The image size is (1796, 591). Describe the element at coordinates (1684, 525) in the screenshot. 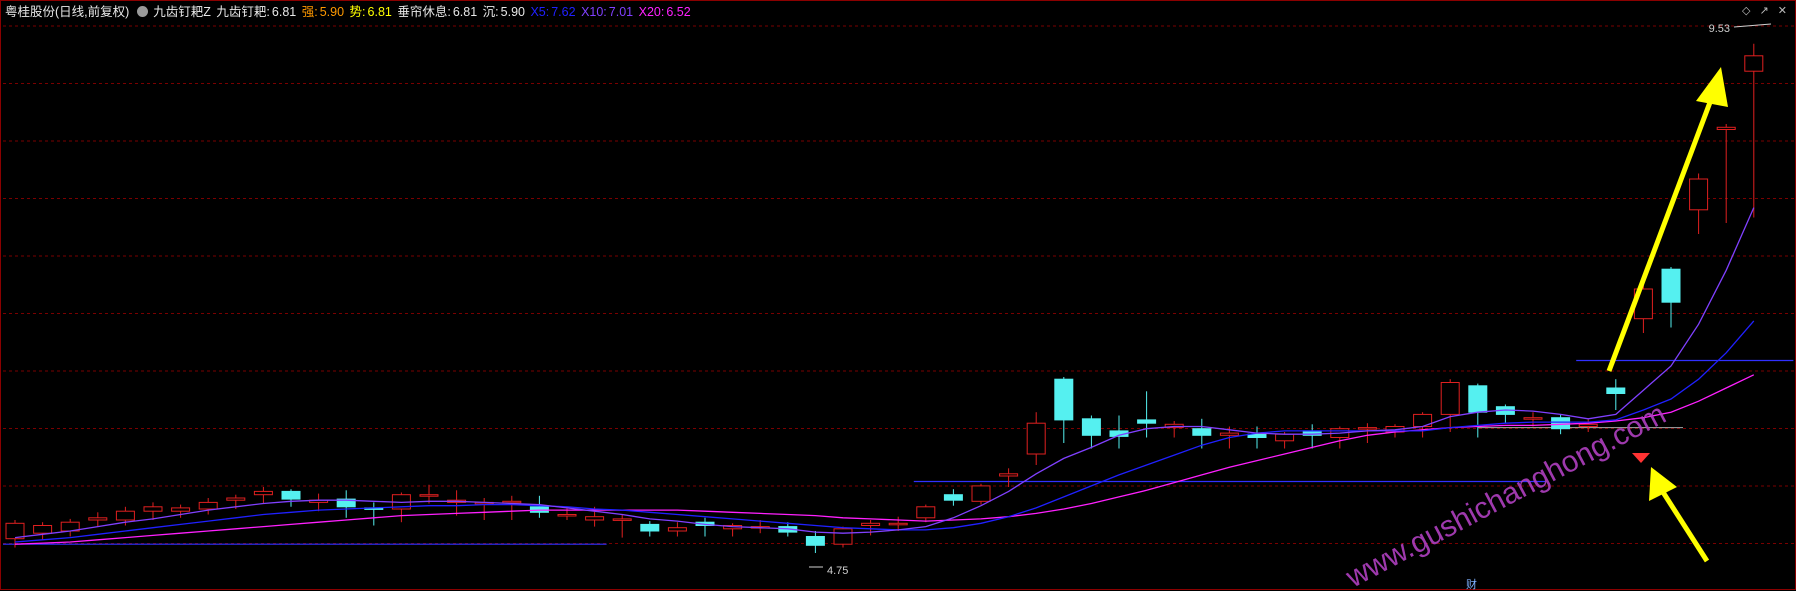

I see `yellow-arrow-small-shaft` at that location.